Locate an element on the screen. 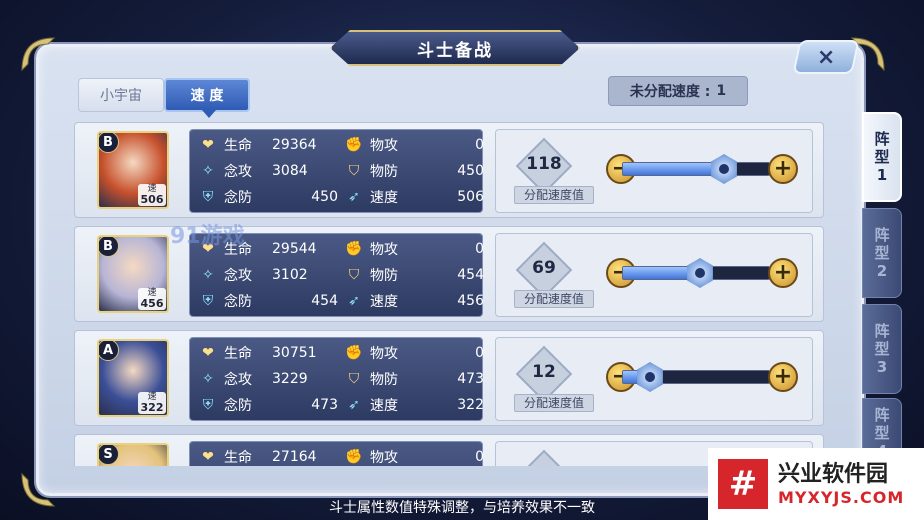  formation-tab-2: 阵 型 2 is located at coordinates (882, 253).